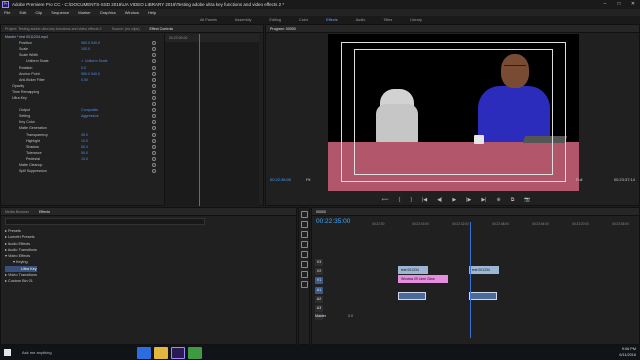 This screenshot has width=640, height=360. What do you see at coordinates (304, 284) in the screenshot?
I see `type-tool-icon` at bounding box center [304, 284].